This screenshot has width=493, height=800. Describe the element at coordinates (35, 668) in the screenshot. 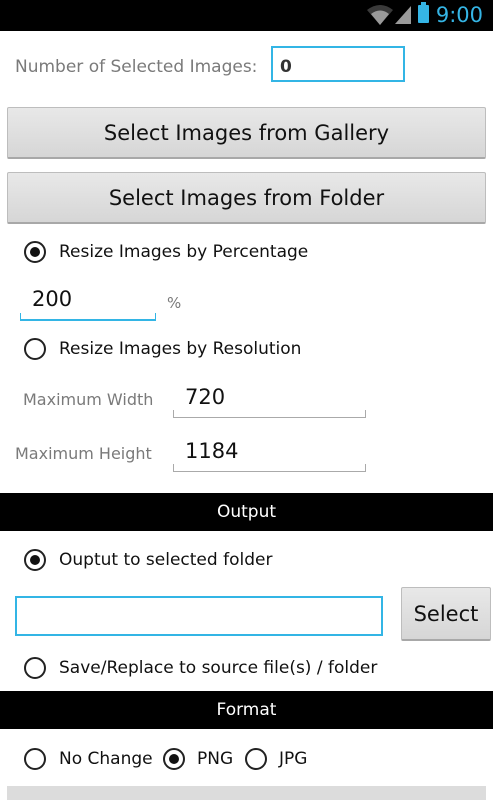

I see `replace-source-radio` at that location.